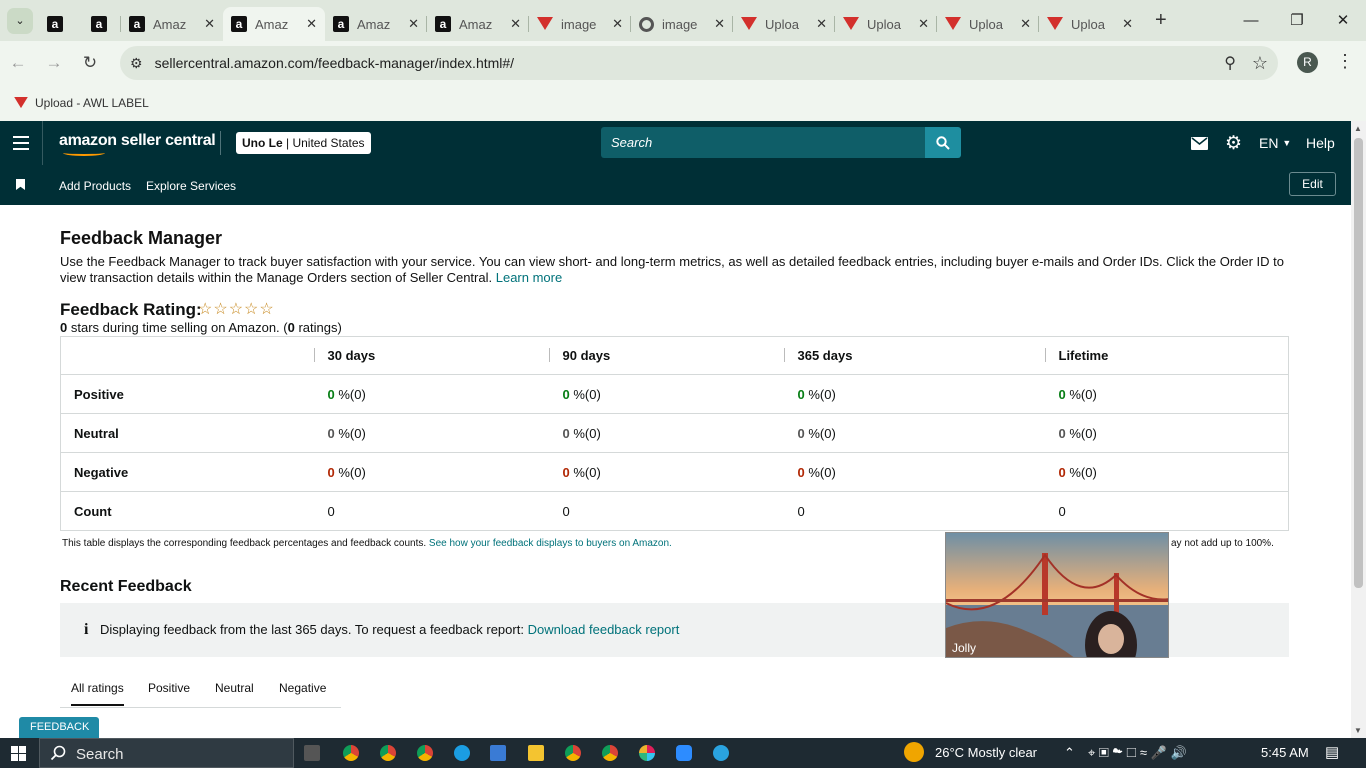  What do you see at coordinates (234, 688) in the screenshot?
I see `tab-neutral: Neutral` at bounding box center [234, 688].